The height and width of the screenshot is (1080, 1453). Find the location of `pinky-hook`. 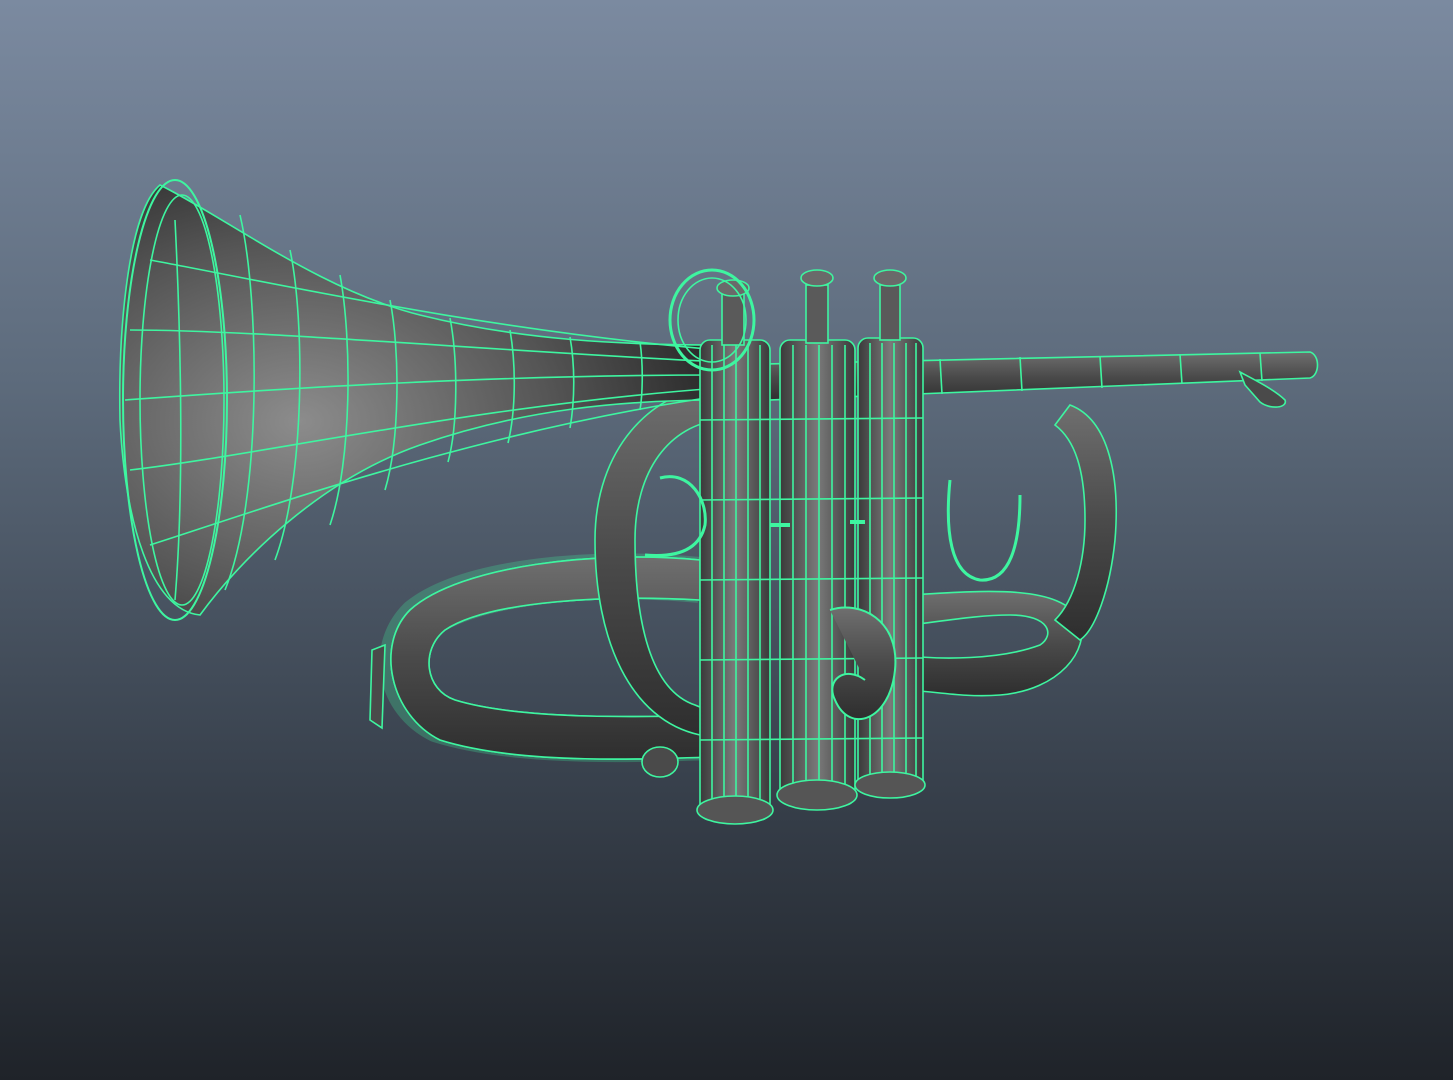

pinky-hook is located at coordinates (984, 530).